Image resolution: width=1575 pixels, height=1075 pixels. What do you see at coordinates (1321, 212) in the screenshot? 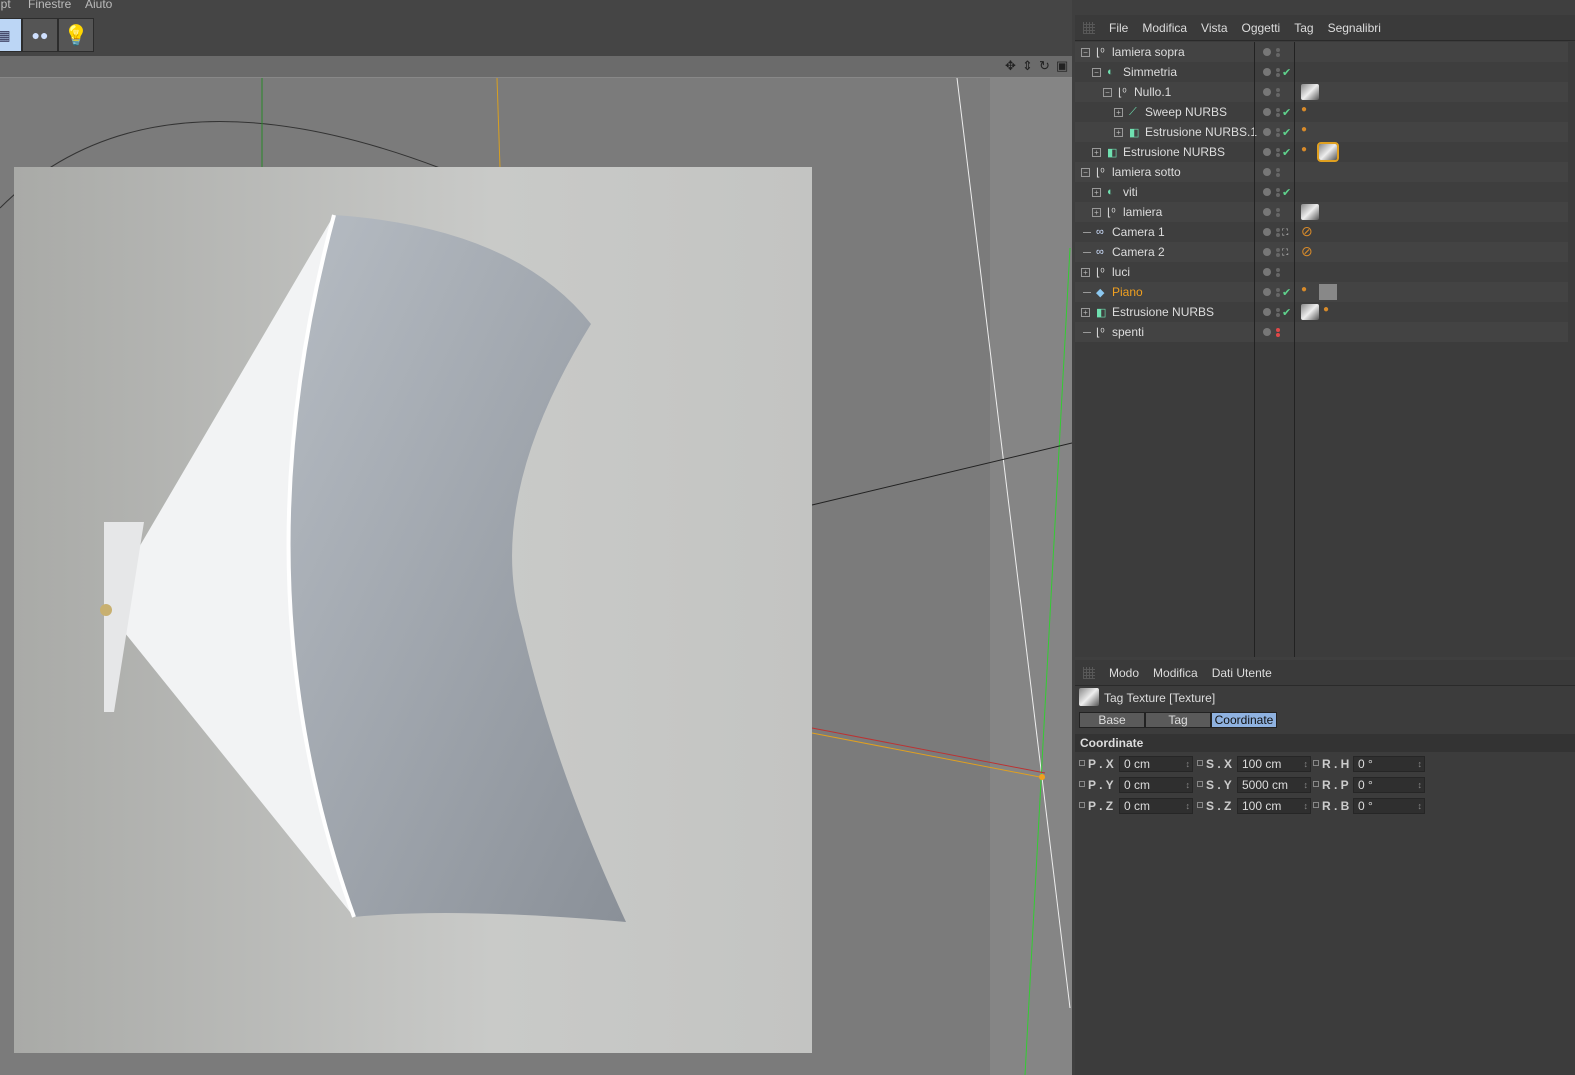
I see `object-row: + ⌊⁰ lamiera` at bounding box center [1321, 212].